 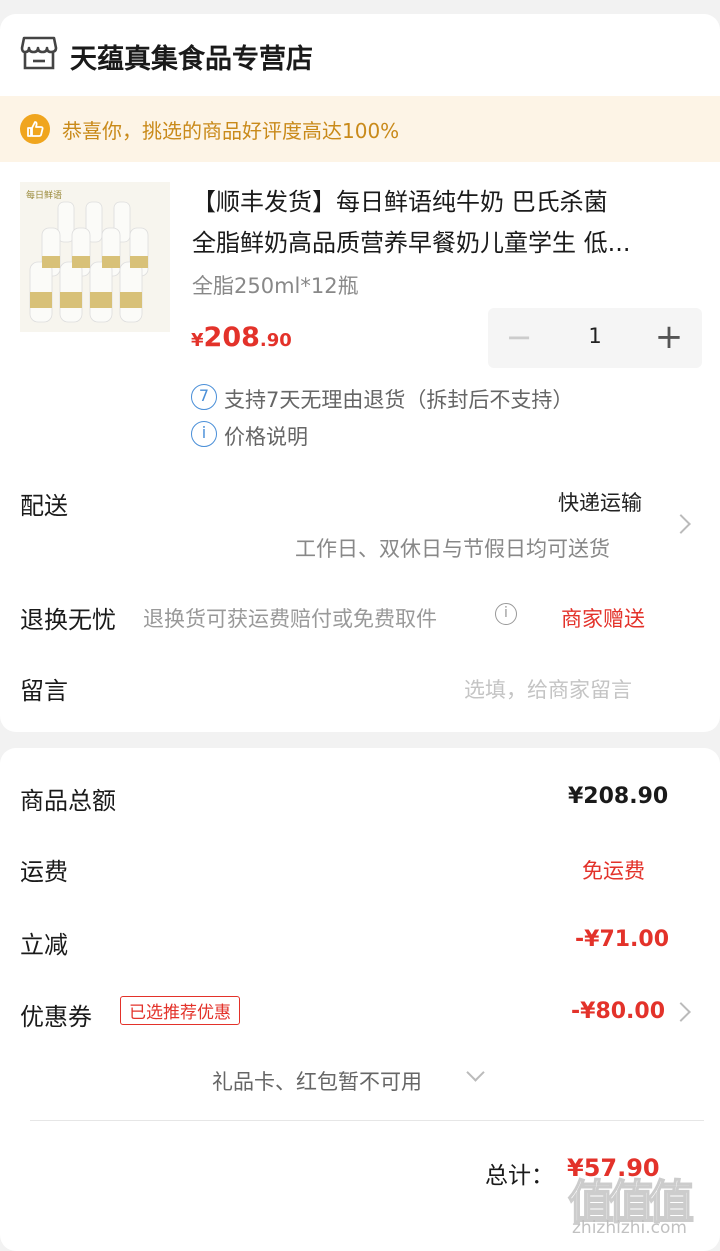 I want to click on divider, so click(x=367, y=1120).